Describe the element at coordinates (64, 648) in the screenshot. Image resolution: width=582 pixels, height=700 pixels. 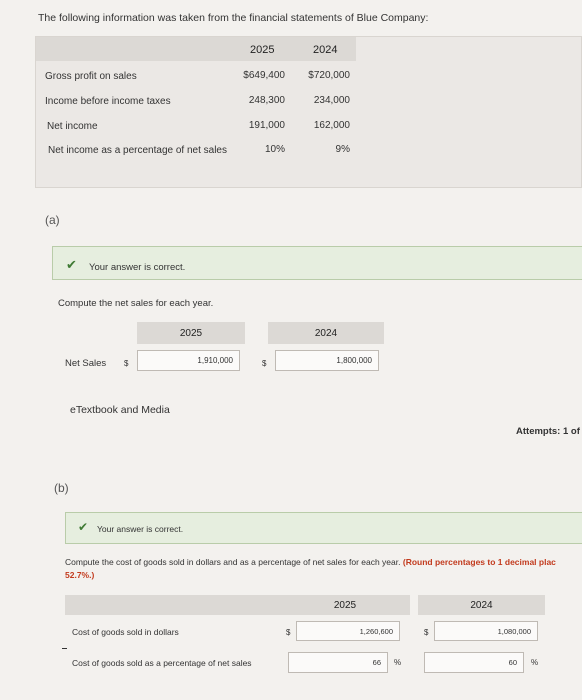
I see `divider-tick` at that location.